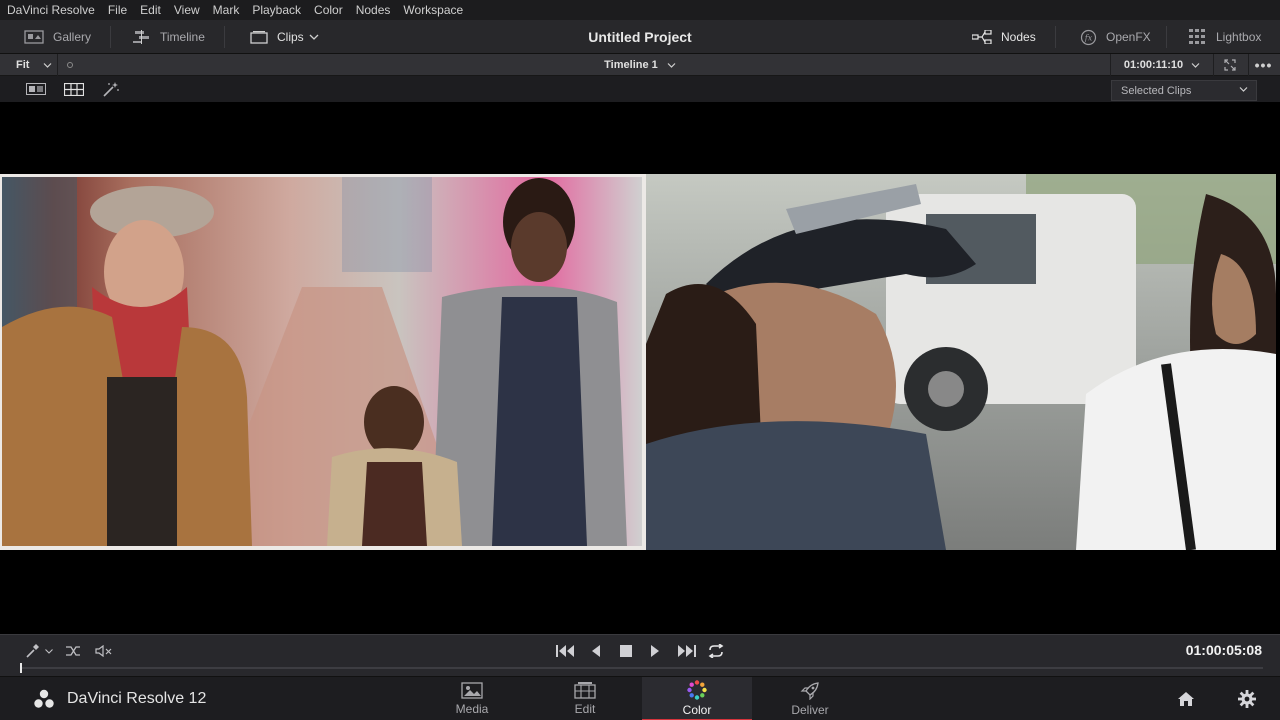 The height and width of the screenshot is (720, 1280). Describe the element at coordinates (697, 709) in the screenshot. I see `tab-color-label: Color` at that location.